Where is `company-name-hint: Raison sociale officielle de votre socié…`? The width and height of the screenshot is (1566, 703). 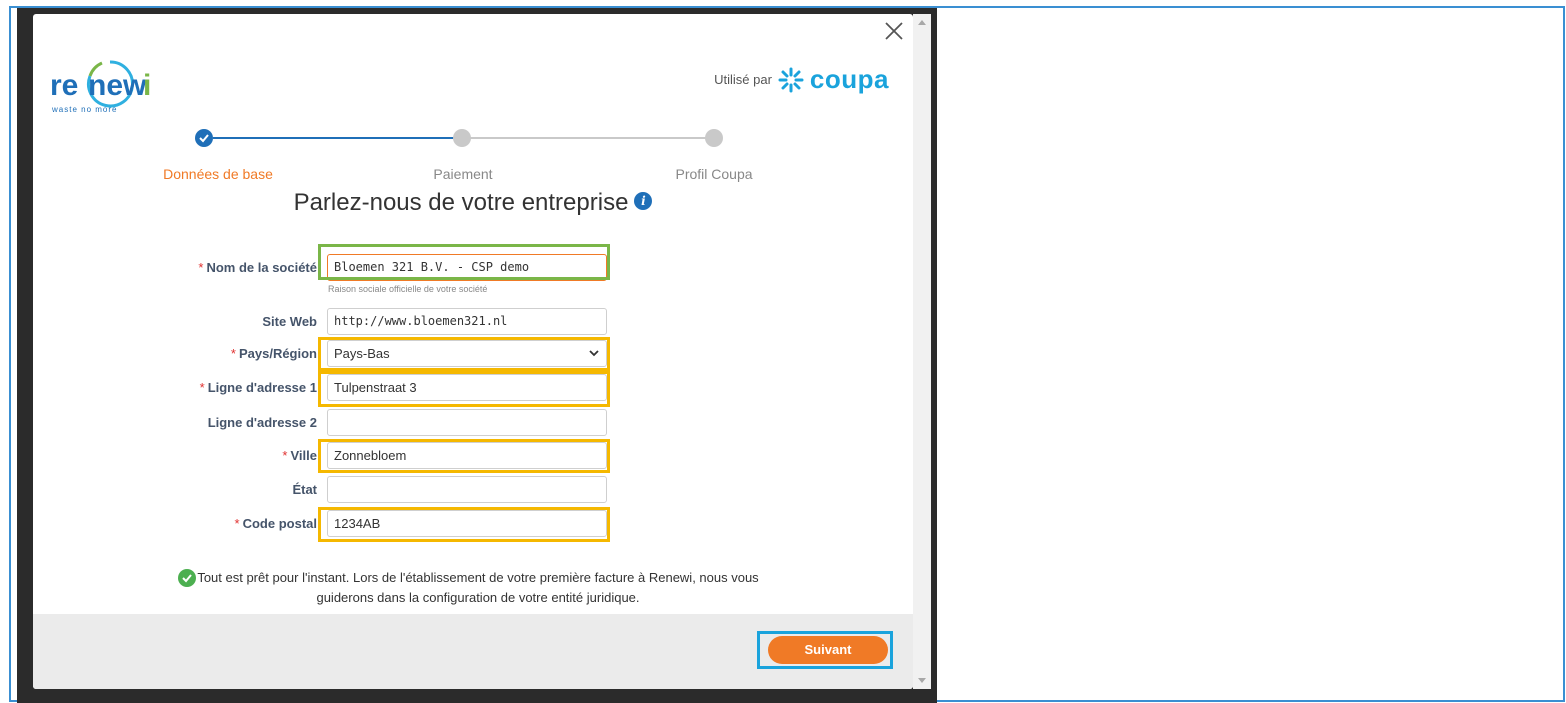 company-name-hint: Raison sociale officielle de votre socié… is located at coordinates (408, 289).